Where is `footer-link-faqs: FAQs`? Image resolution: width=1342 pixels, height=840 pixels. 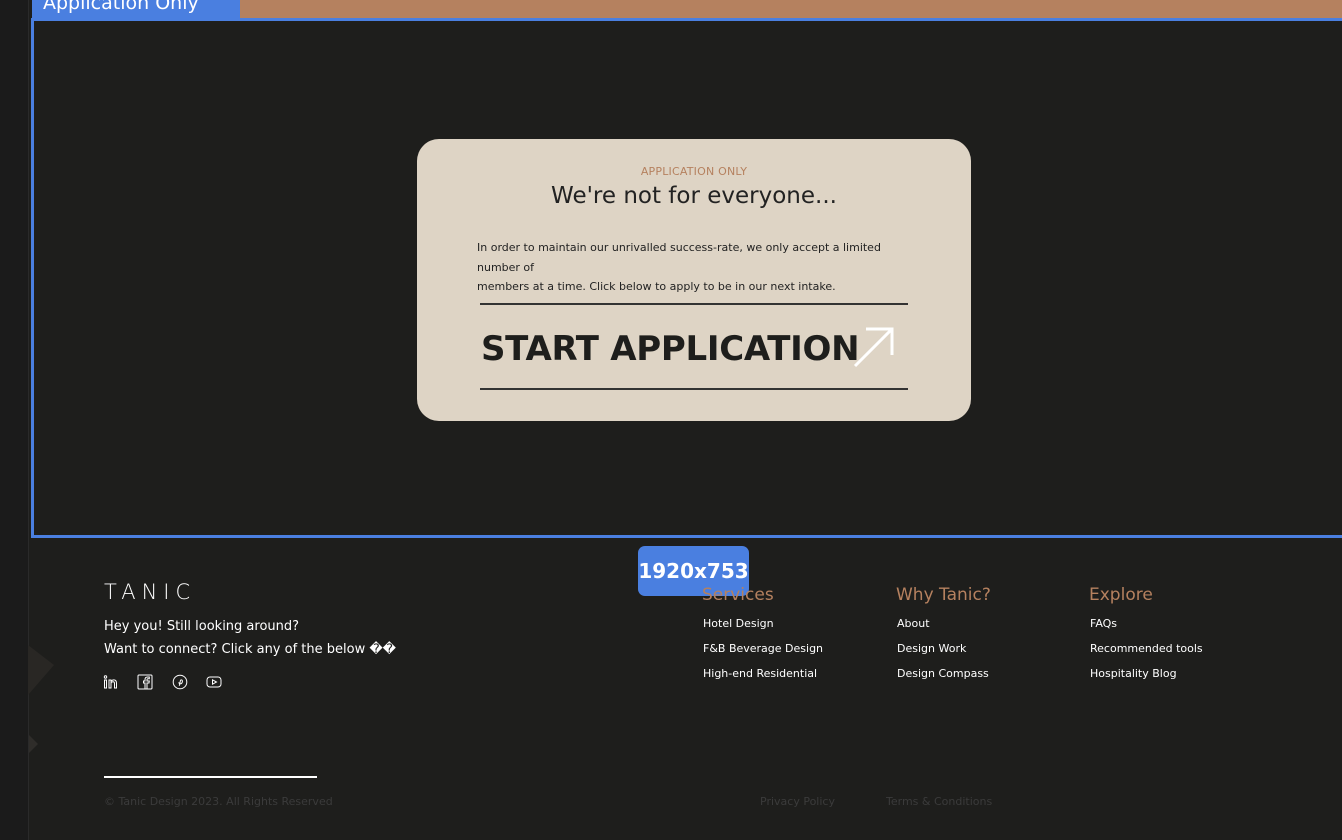
footer-link-faqs: FAQs is located at coordinates (1103, 623).